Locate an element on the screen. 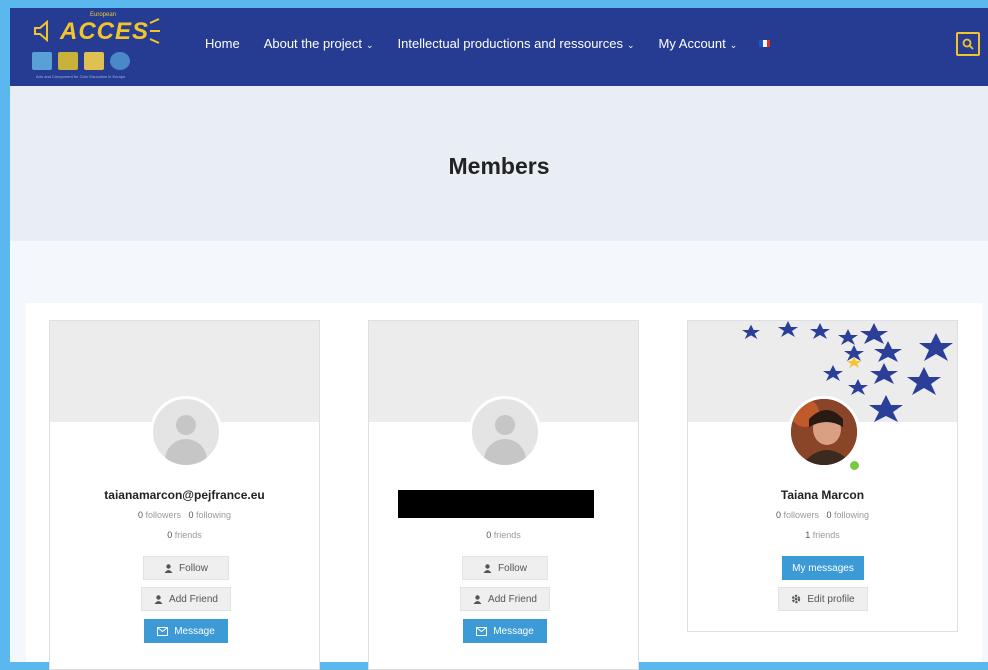 The height and width of the screenshot is (670, 988). redaction-block is located at coordinates (496, 504).